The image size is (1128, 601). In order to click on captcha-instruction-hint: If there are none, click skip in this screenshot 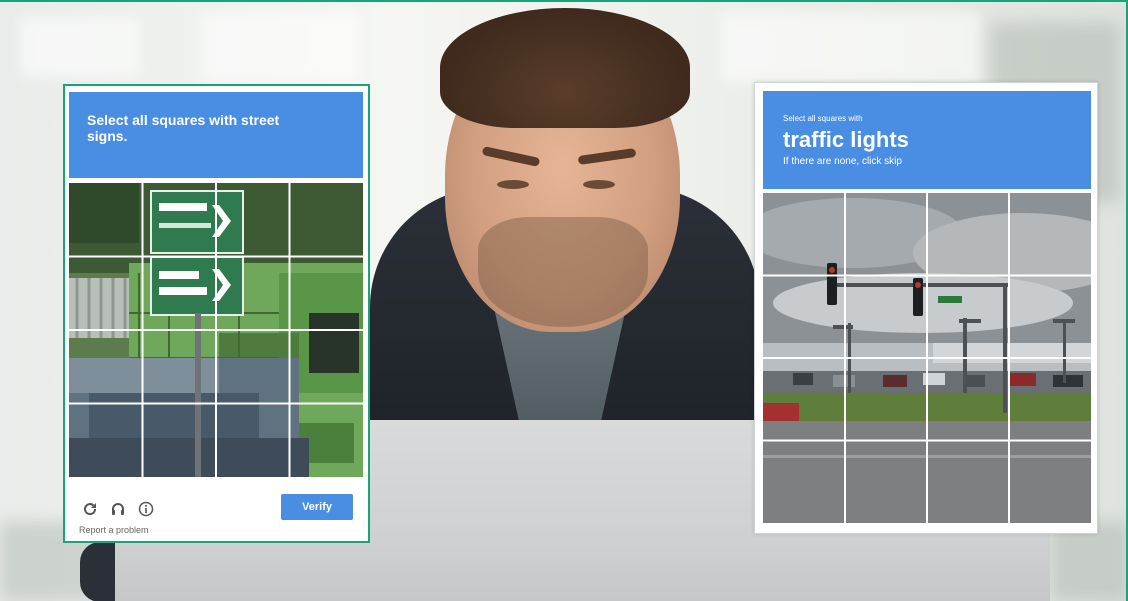, I will do `click(842, 161)`.